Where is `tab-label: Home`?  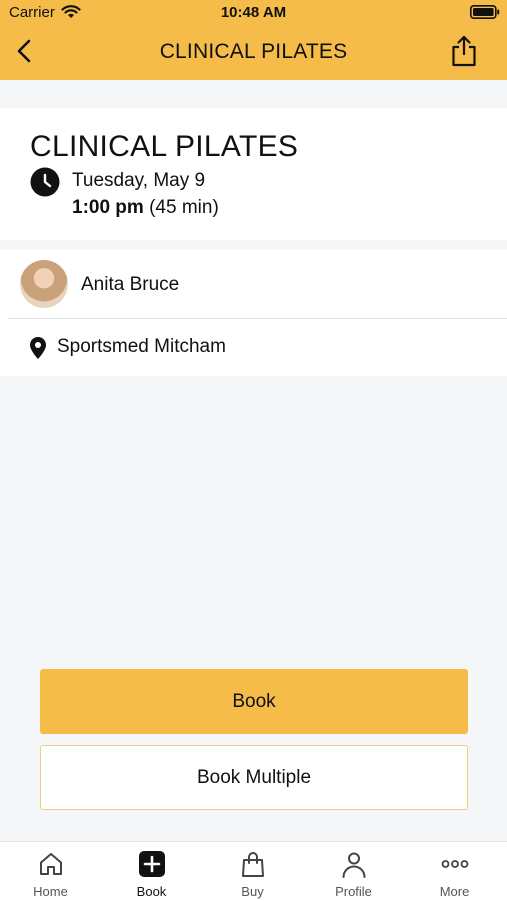 tab-label: Home is located at coordinates (50, 891).